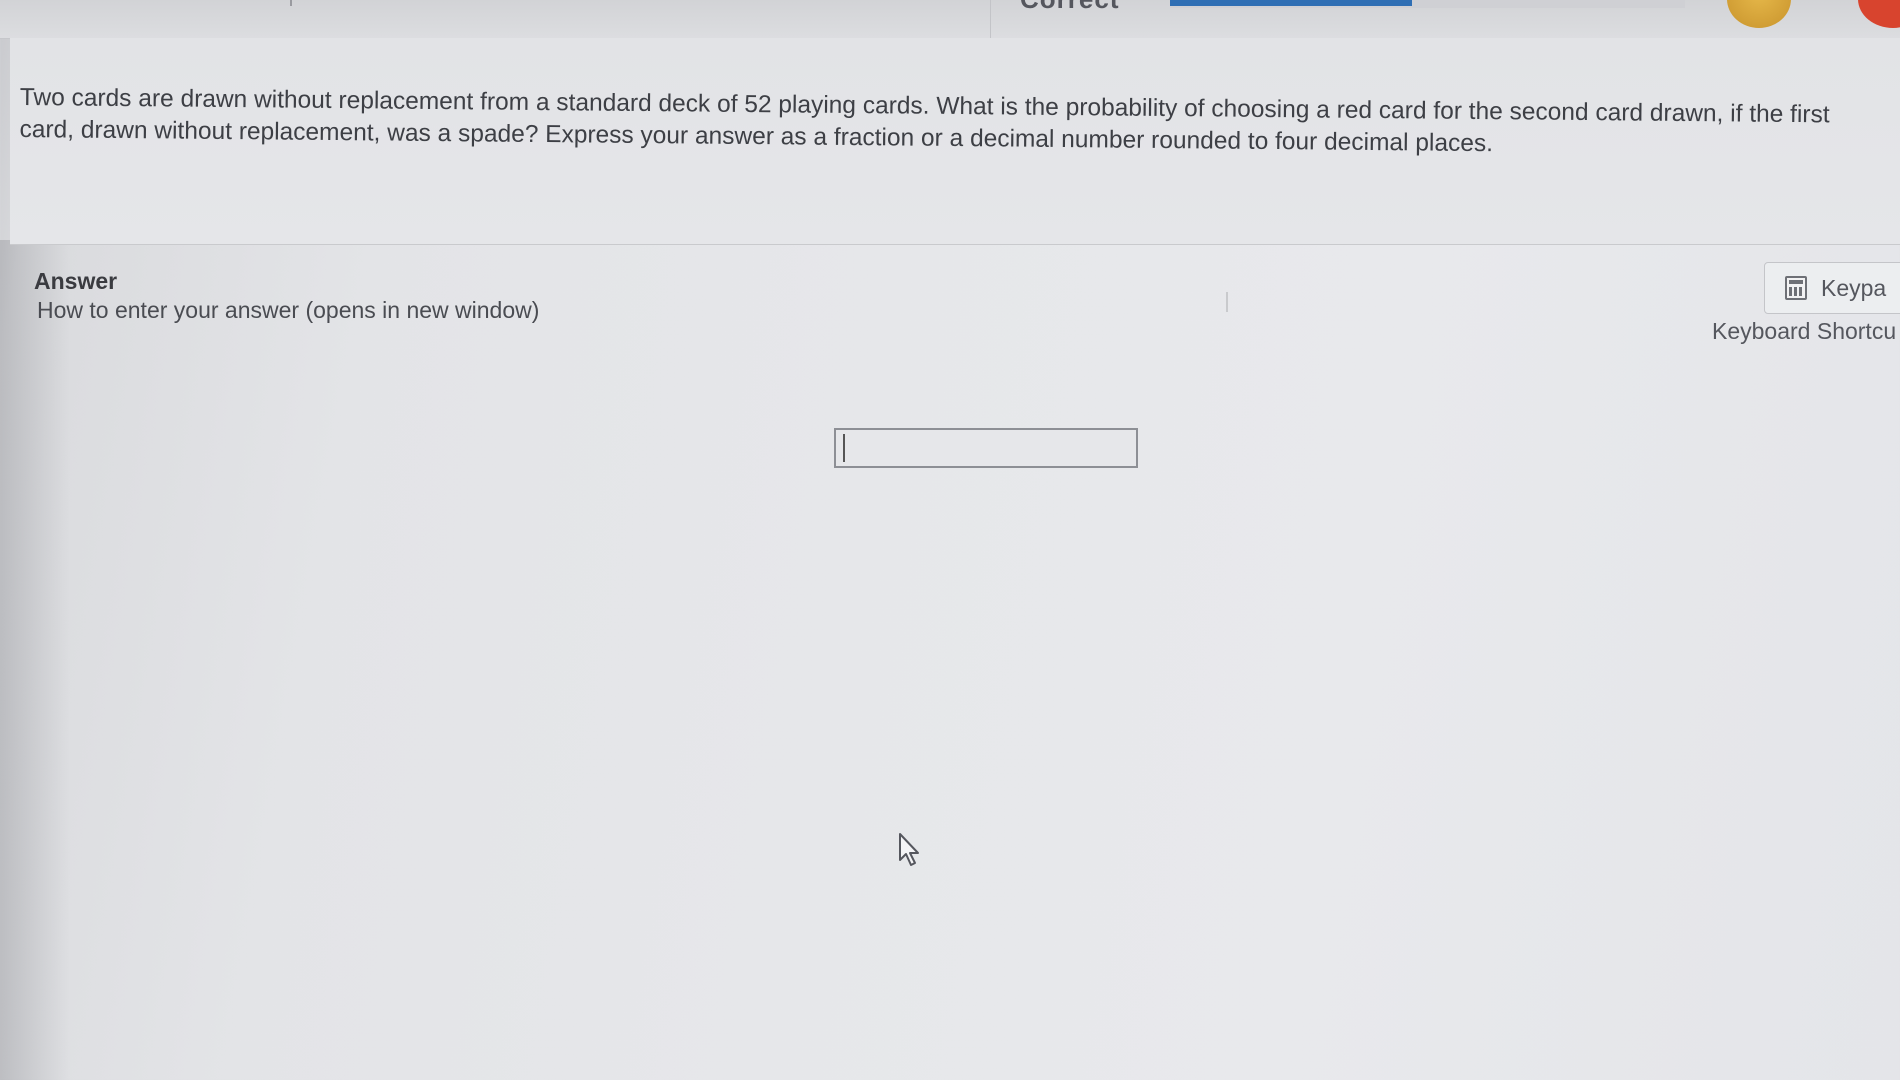 The image size is (1900, 1080). I want to click on mouse-pointer-icon, so click(909, 849).